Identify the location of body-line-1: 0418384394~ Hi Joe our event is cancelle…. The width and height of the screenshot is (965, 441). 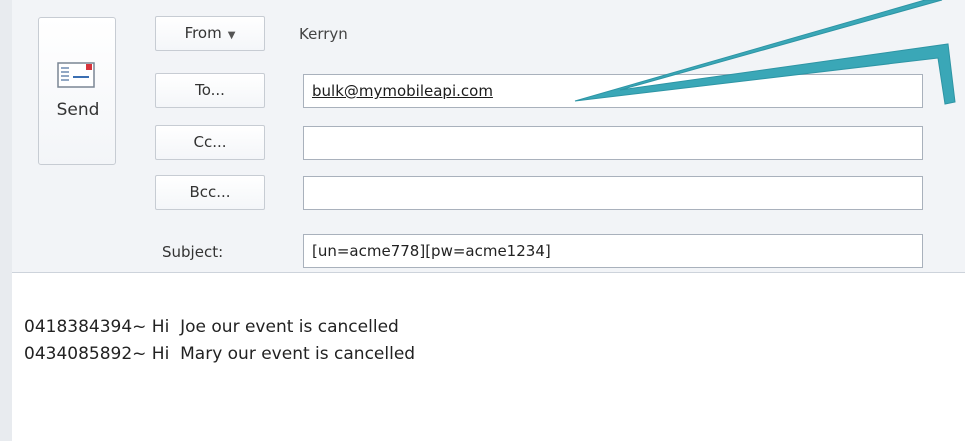
(211, 327).